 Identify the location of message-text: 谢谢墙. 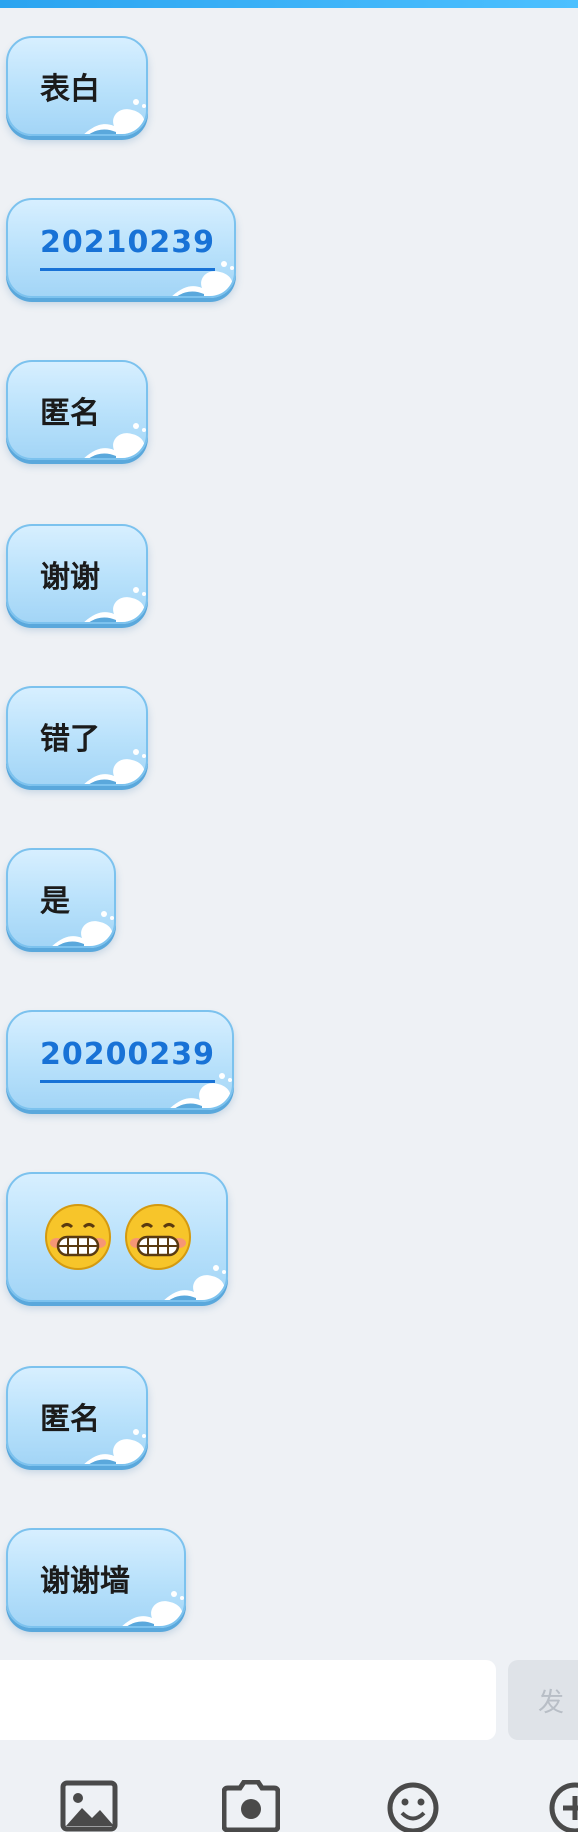
(85, 1581).